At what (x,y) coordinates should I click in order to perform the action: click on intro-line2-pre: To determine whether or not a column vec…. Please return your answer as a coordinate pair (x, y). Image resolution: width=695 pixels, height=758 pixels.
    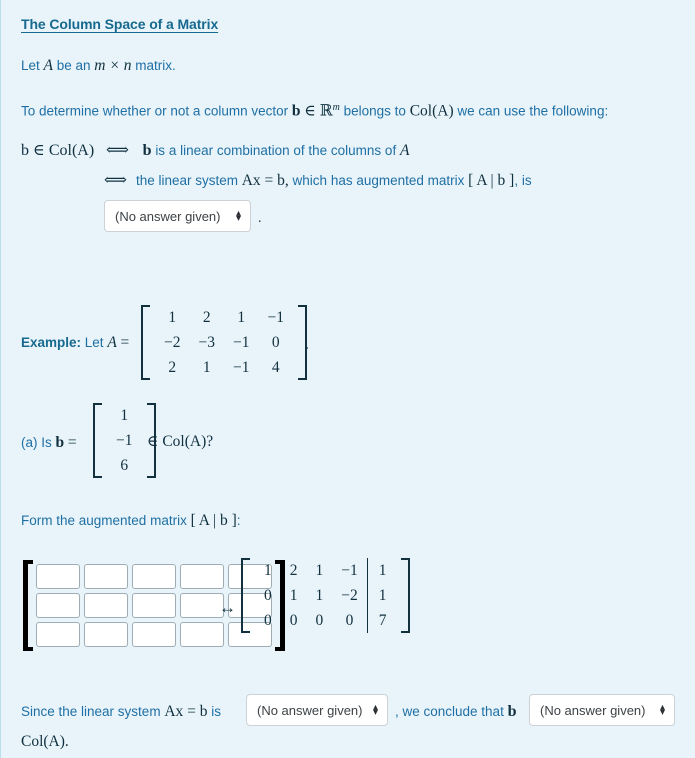
    Looking at the image, I should click on (156, 111).